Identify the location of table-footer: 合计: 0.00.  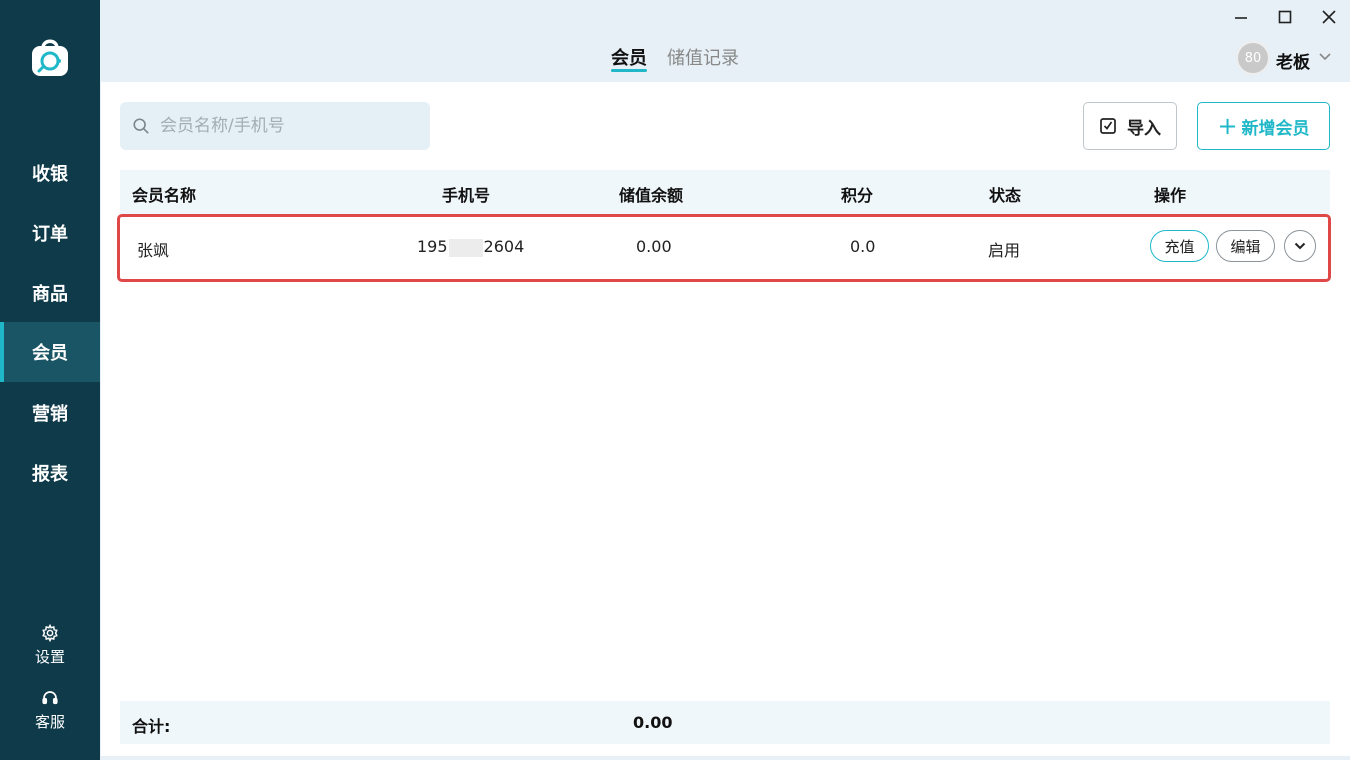
(725, 722).